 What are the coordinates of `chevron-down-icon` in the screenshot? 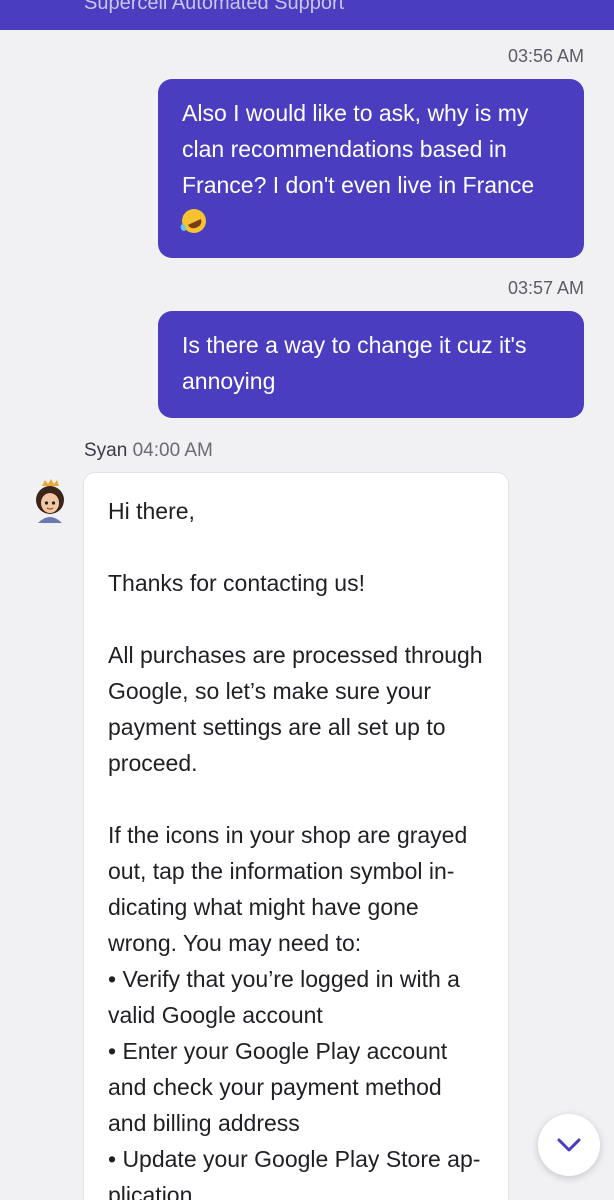 It's located at (569, 1145).